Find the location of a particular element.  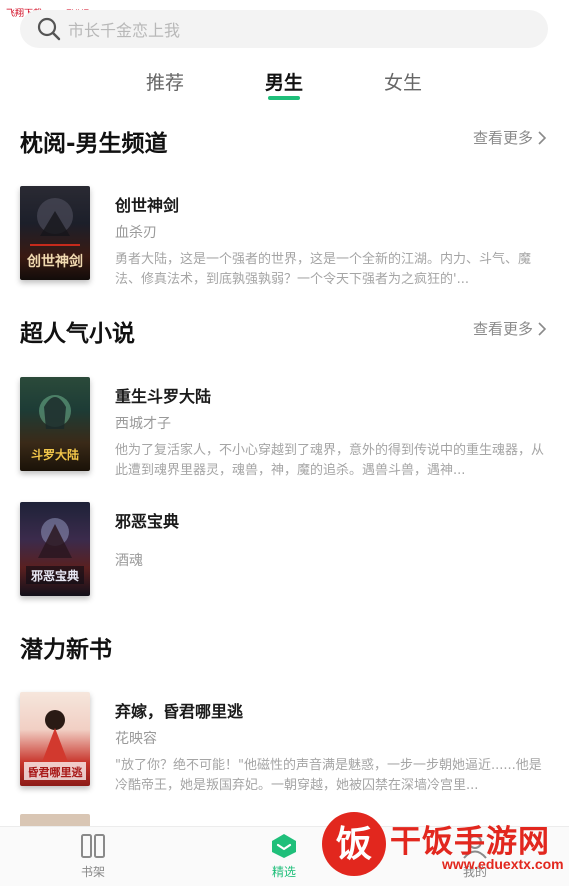

svg-text: 饭 is located at coordinates (354, 844).